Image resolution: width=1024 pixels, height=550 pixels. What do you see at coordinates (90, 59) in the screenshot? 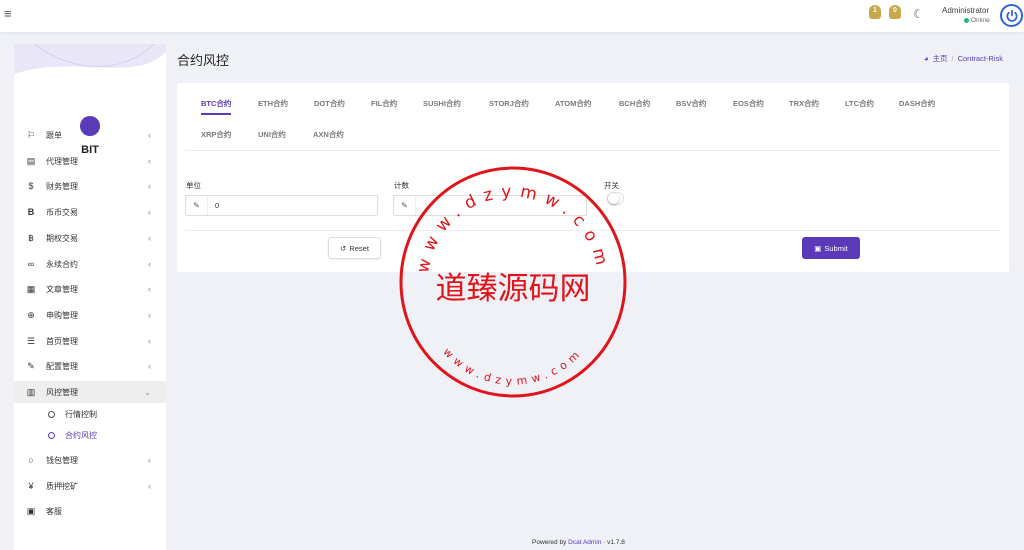
I see `logo-wave-decoration` at bounding box center [90, 59].